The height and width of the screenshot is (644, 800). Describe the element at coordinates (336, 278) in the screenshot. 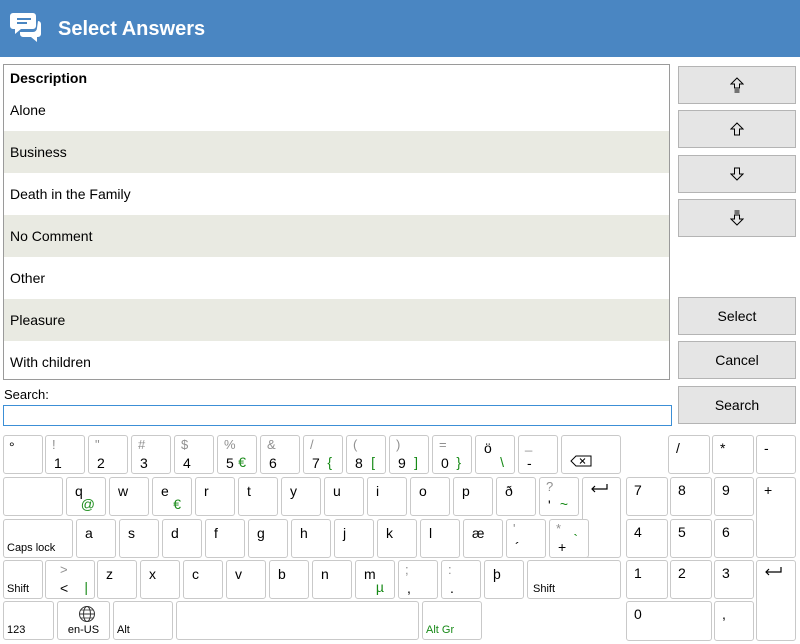

I see `list-item: Other` at that location.